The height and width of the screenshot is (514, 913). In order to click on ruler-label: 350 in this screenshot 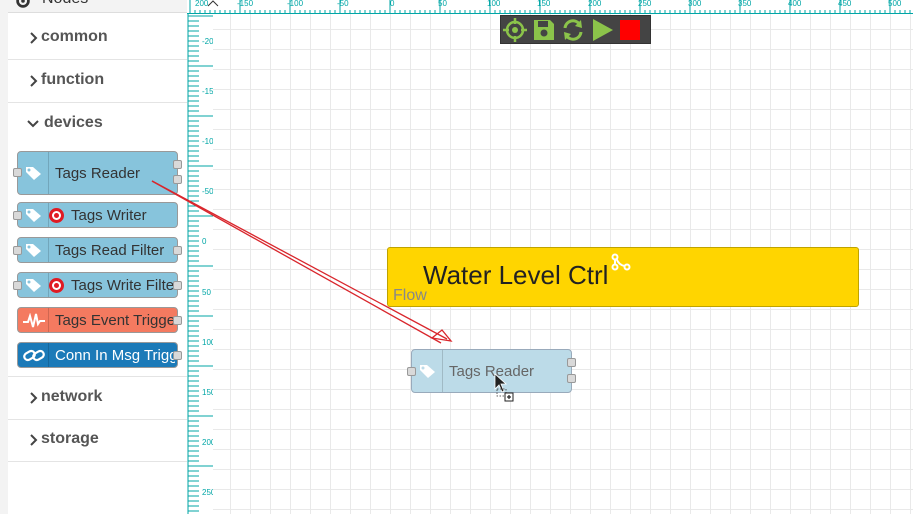, I will do `click(745, 4)`.